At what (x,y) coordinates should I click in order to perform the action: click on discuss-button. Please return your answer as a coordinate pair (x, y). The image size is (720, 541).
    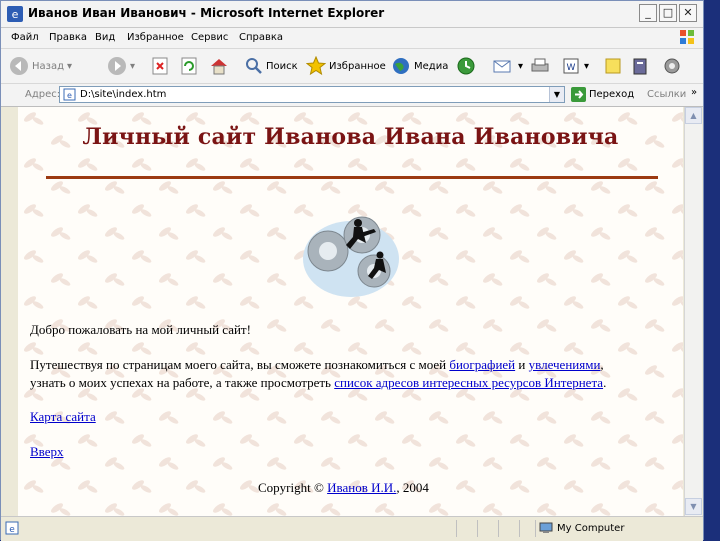
    Looking at the image, I should click on (613, 66).